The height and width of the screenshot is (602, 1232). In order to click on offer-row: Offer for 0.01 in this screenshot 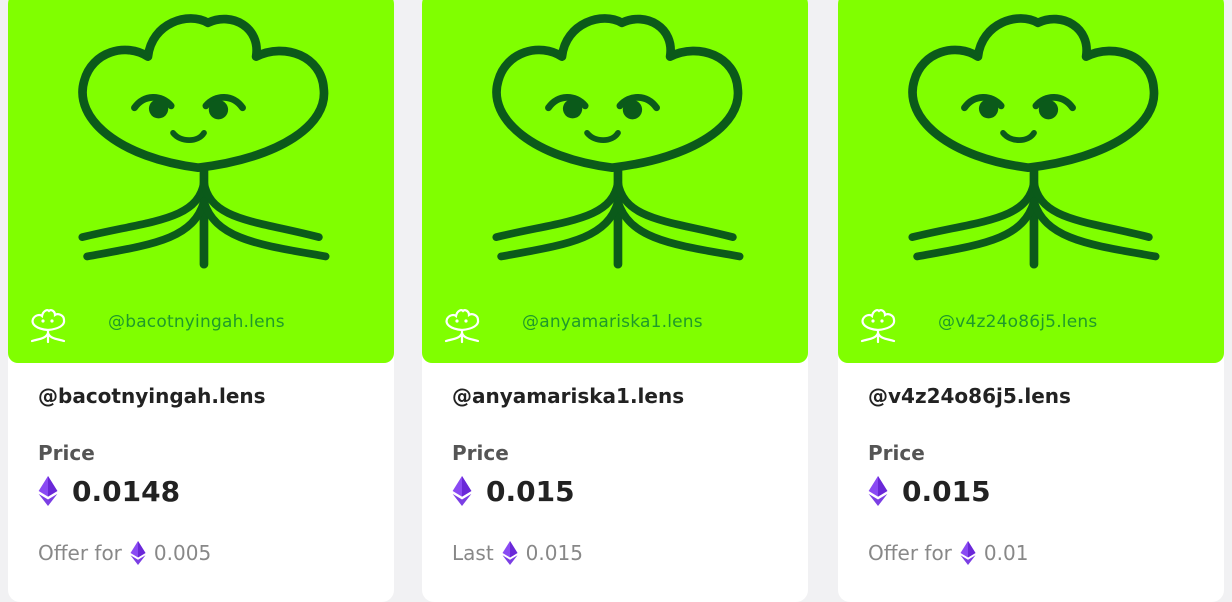, I will do `click(948, 553)`.